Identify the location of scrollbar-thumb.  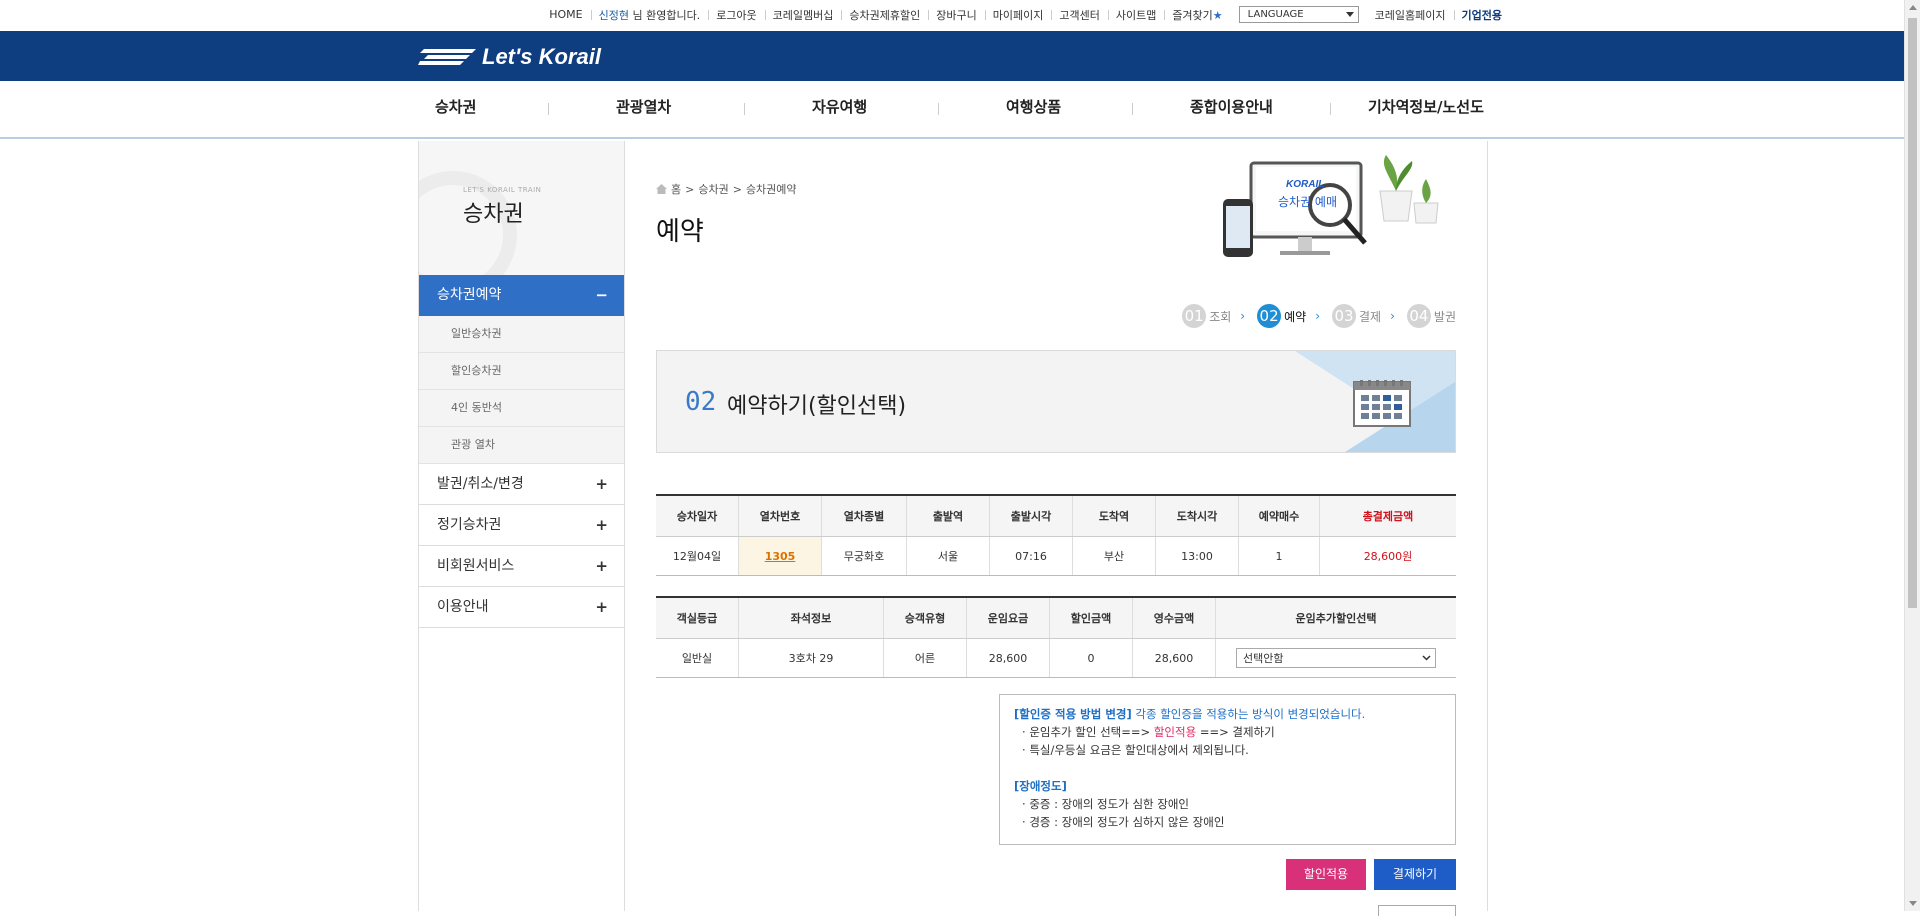
(1912, 313).